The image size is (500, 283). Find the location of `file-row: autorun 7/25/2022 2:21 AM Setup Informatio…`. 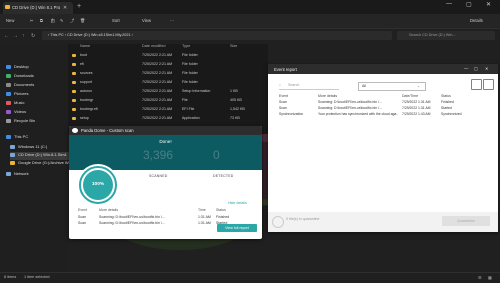

file-row: autorun 7/25/2022 2:21 AM Setup Informatio… is located at coordinates (168, 91).